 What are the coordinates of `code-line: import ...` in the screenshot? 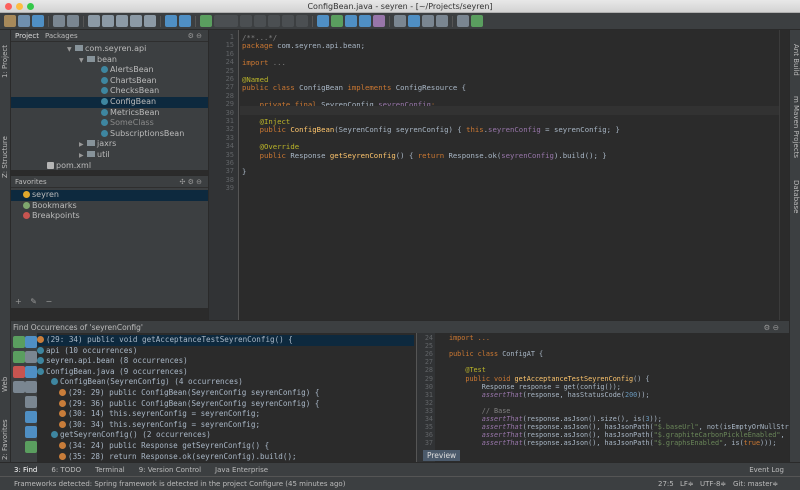 It's located at (264, 62).